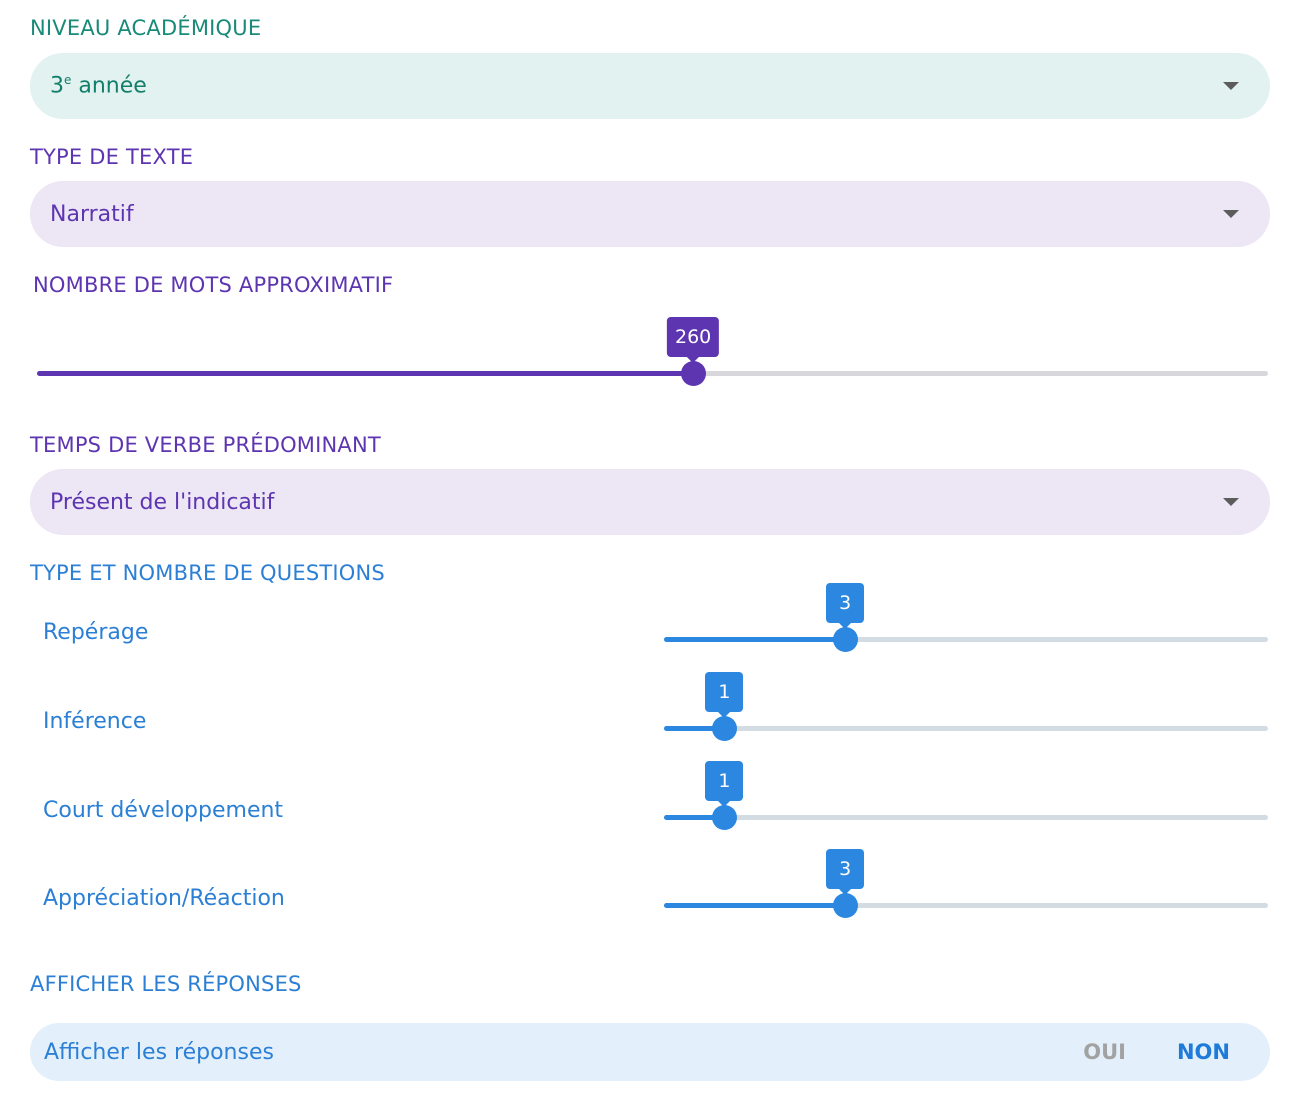 The width and height of the screenshot is (1289, 1098). I want to click on temps-verbe-value: Présent de l'indicatif, so click(162, 502).